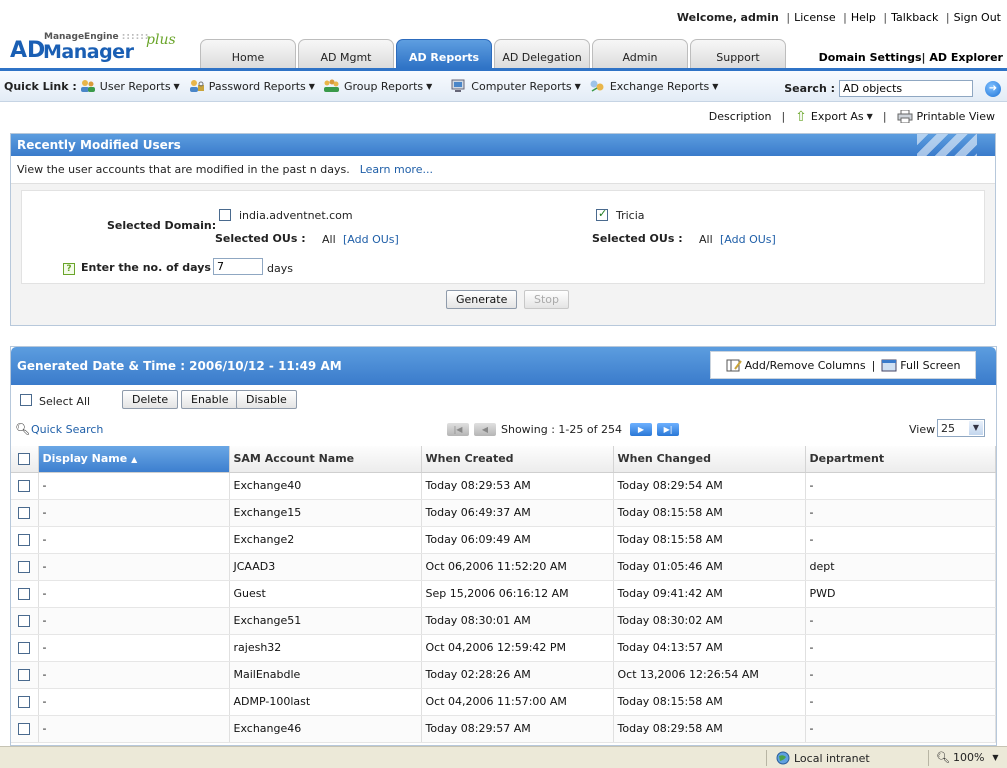 This screenshot has height=768, width=1007. What do you see at coordinates (458, 429) in the screenshot?
I see `first-page-icon: |◀` at bounding box center [458, 429].